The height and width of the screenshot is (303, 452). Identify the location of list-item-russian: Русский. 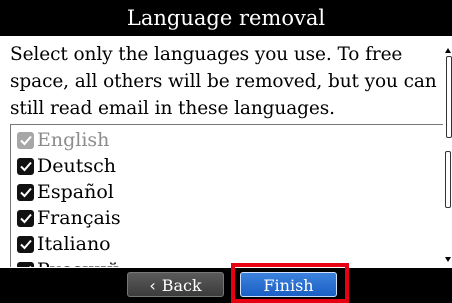
(68, 262).